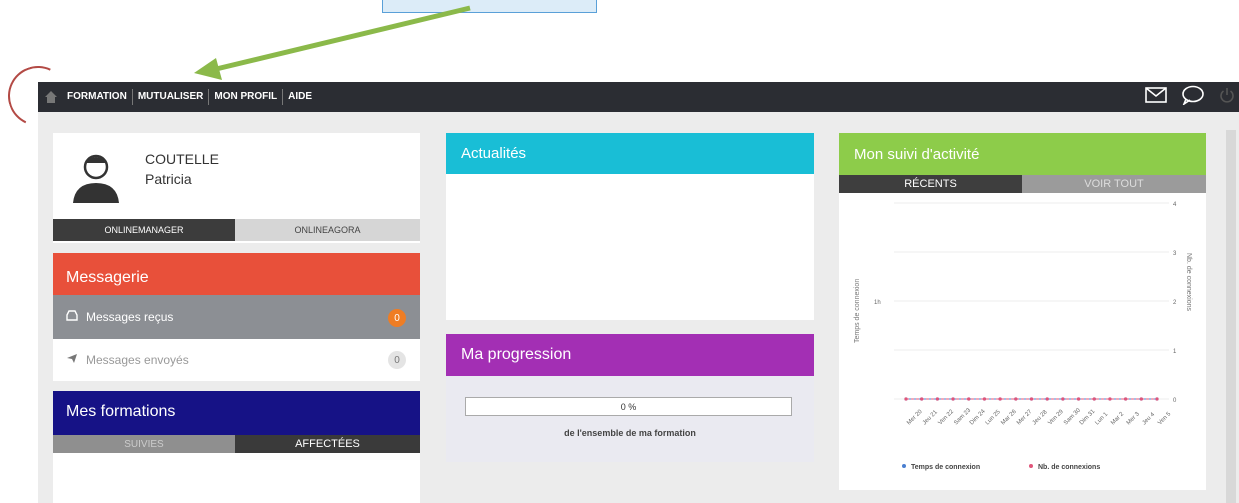 Image resolution: width=1239 pixels, height=503 pixels. I want to click on progress-caption: de l'ensemble de ma formation, so click(630, 433).